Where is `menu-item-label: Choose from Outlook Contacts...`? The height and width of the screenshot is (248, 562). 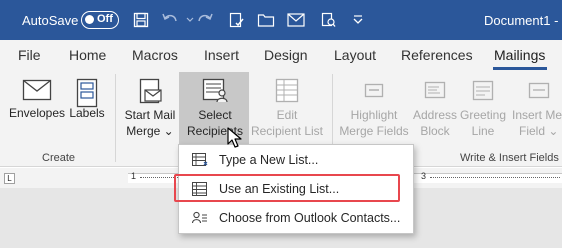 menu-item-label: Choose from Outlook Contacts... is located at coordinates (310, 218).